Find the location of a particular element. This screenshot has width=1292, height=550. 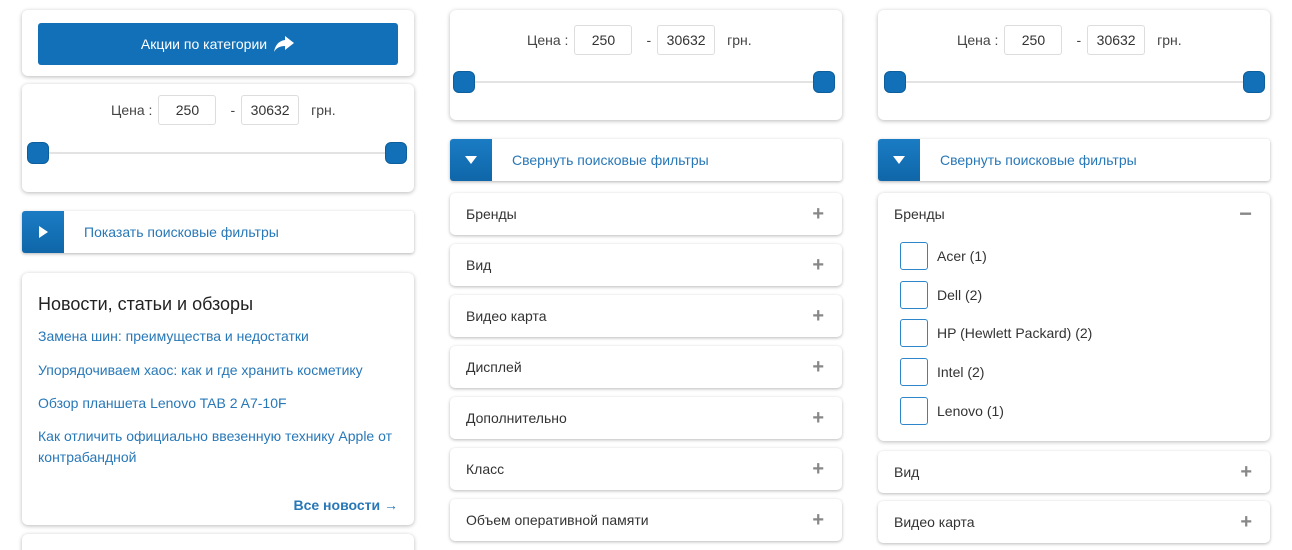

brands-filter-header: Бренды − is located at coordinates (1074, 214).